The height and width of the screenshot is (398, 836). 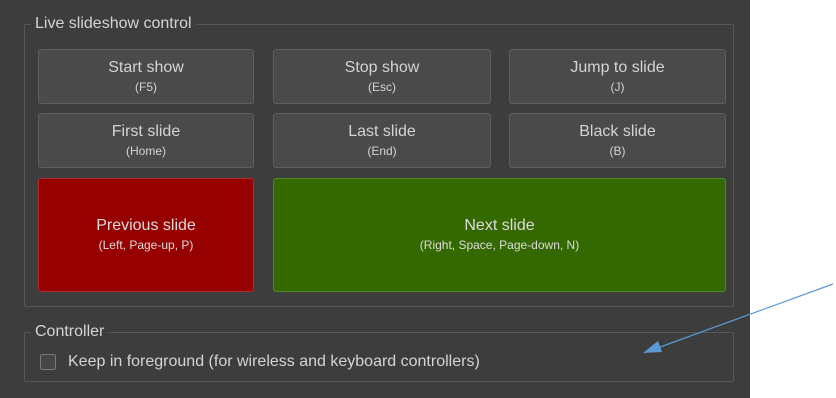 I want to click on annotation-arrow-head, so click(x=652, y=347).